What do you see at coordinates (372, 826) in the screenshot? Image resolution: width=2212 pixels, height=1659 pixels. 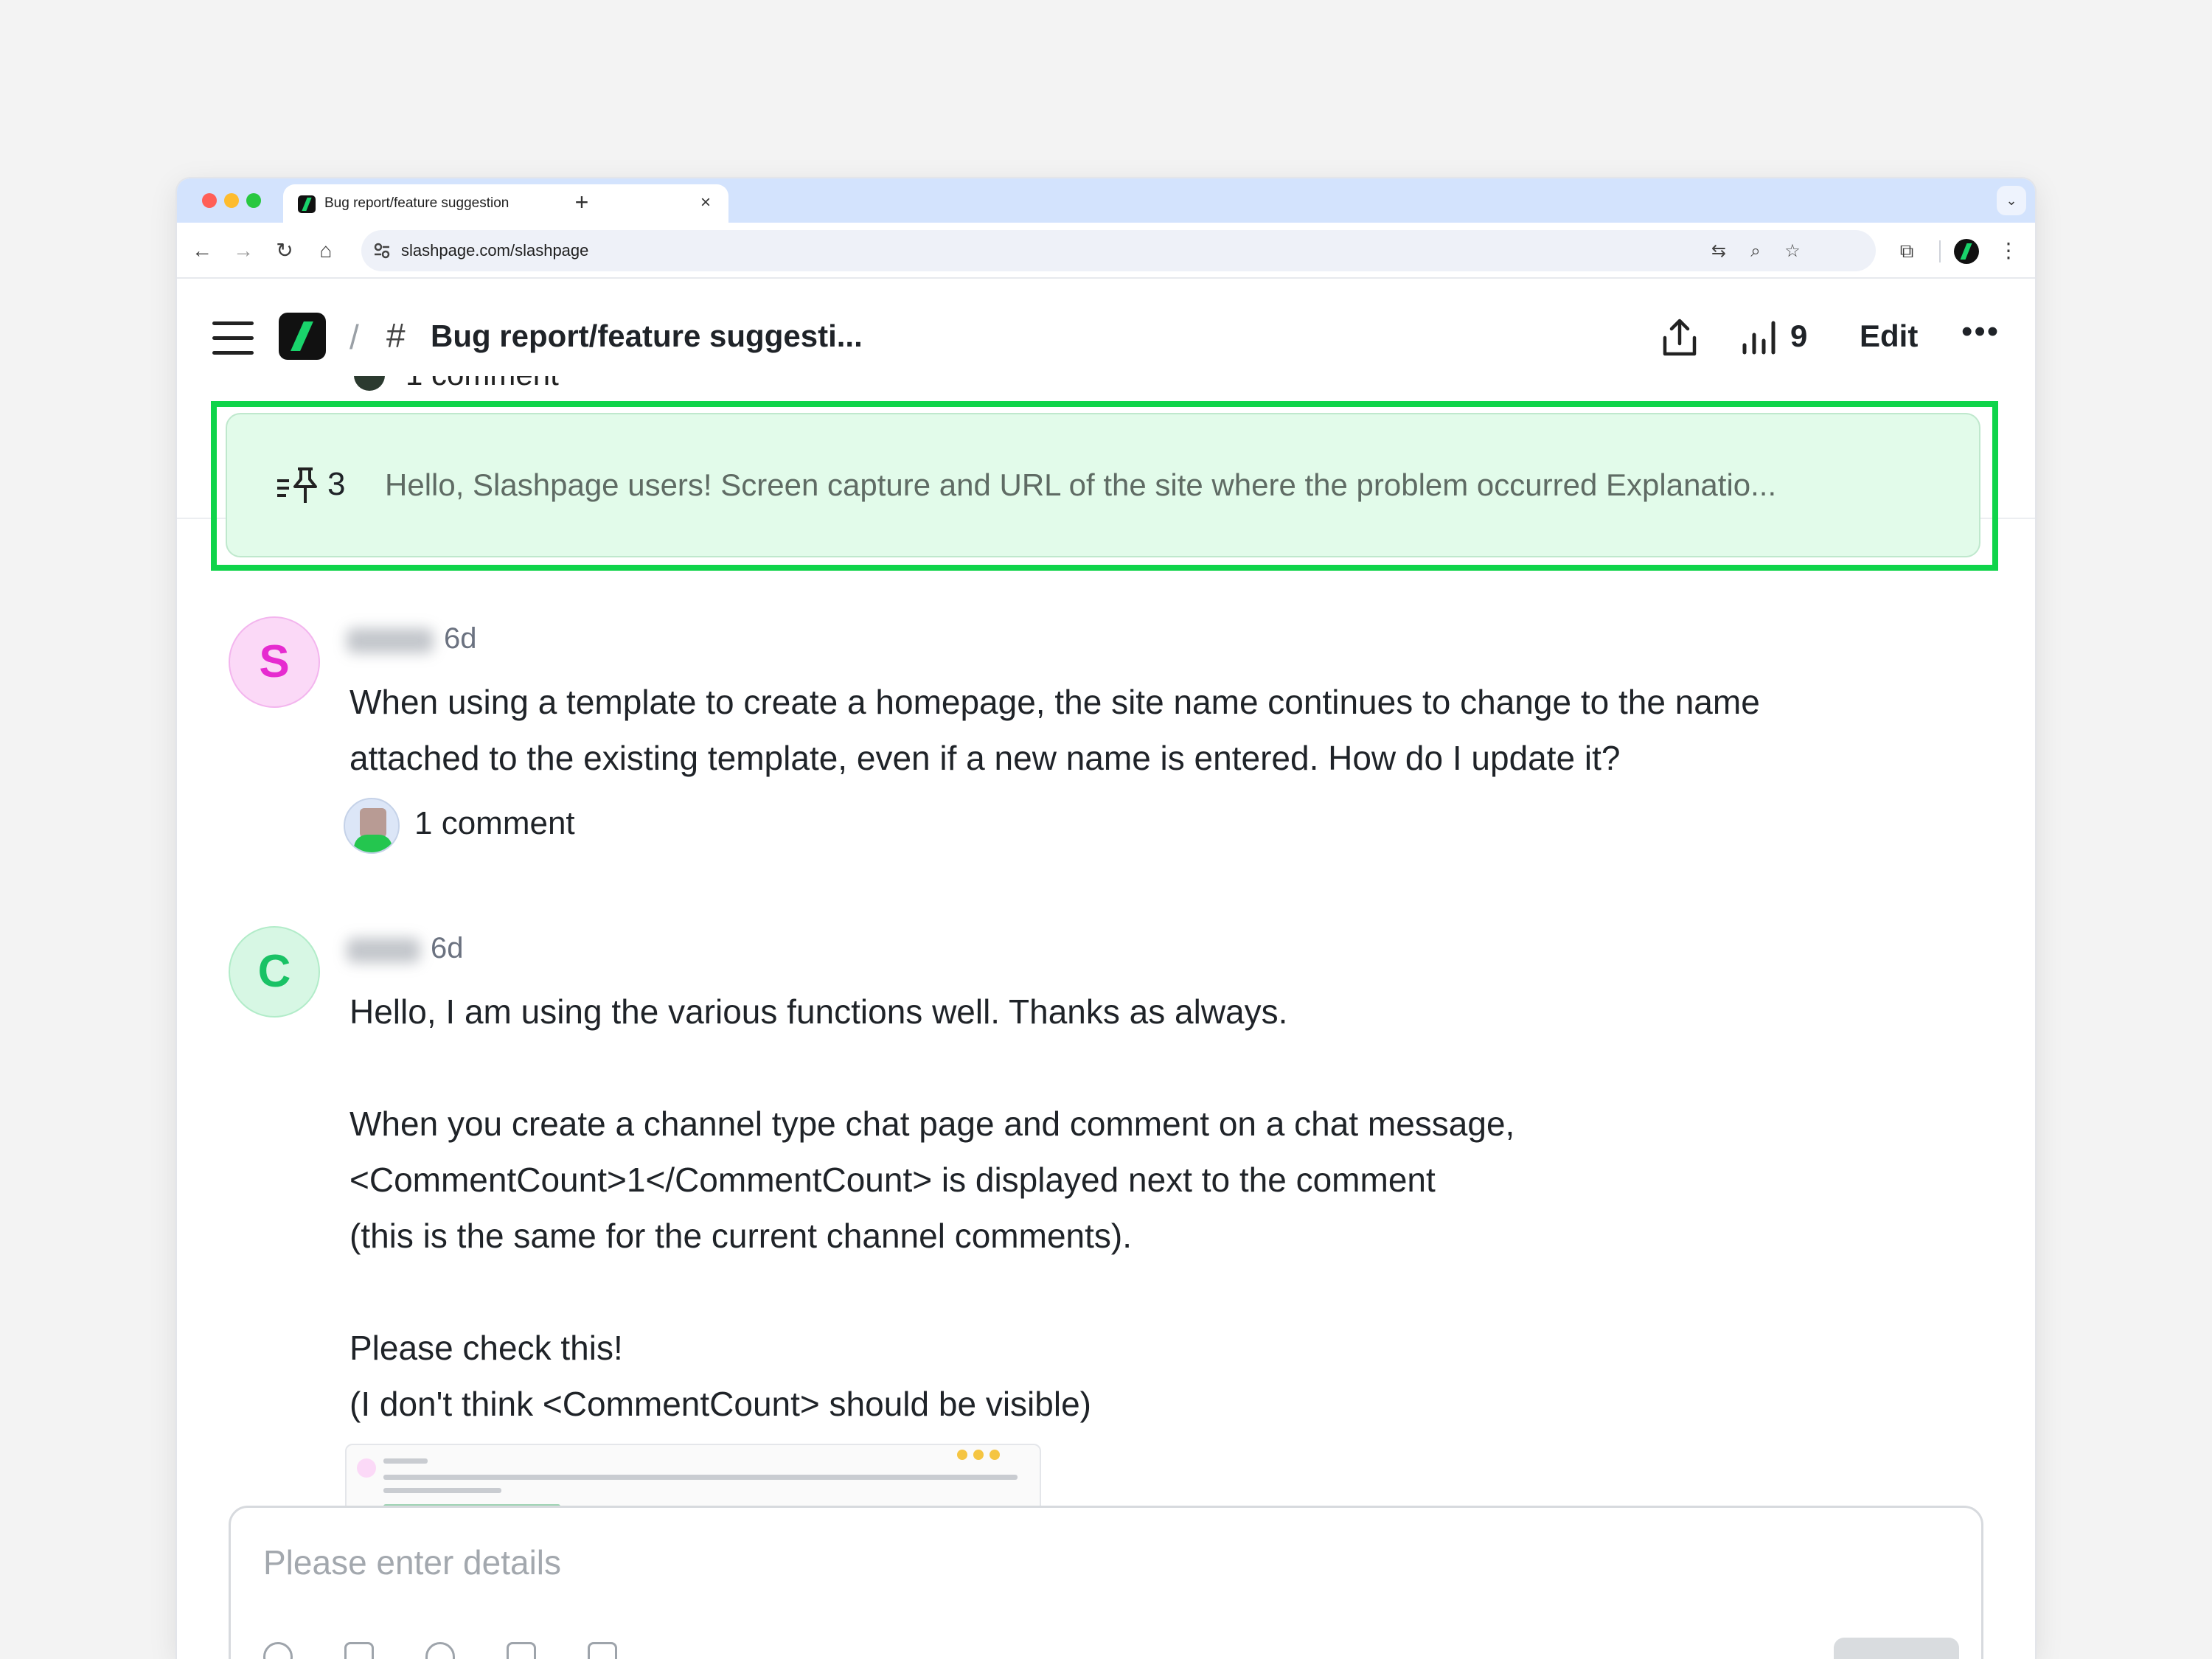 I see `commenter-avatar` at bounding box center [372, 826].